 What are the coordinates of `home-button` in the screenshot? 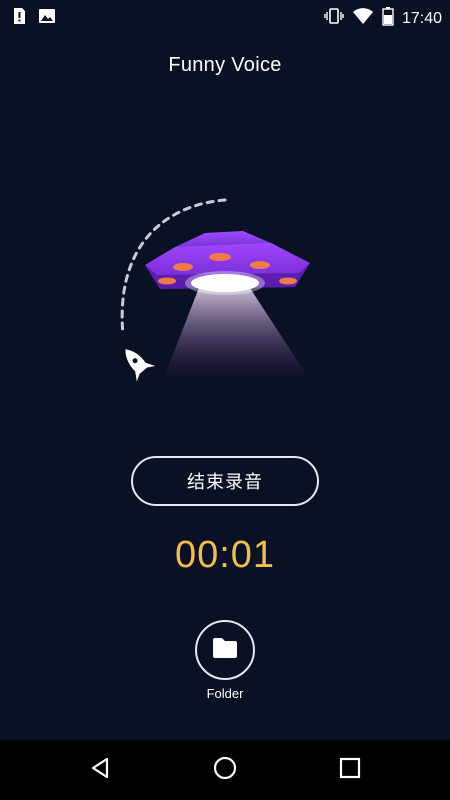 It's located at (225, 770).